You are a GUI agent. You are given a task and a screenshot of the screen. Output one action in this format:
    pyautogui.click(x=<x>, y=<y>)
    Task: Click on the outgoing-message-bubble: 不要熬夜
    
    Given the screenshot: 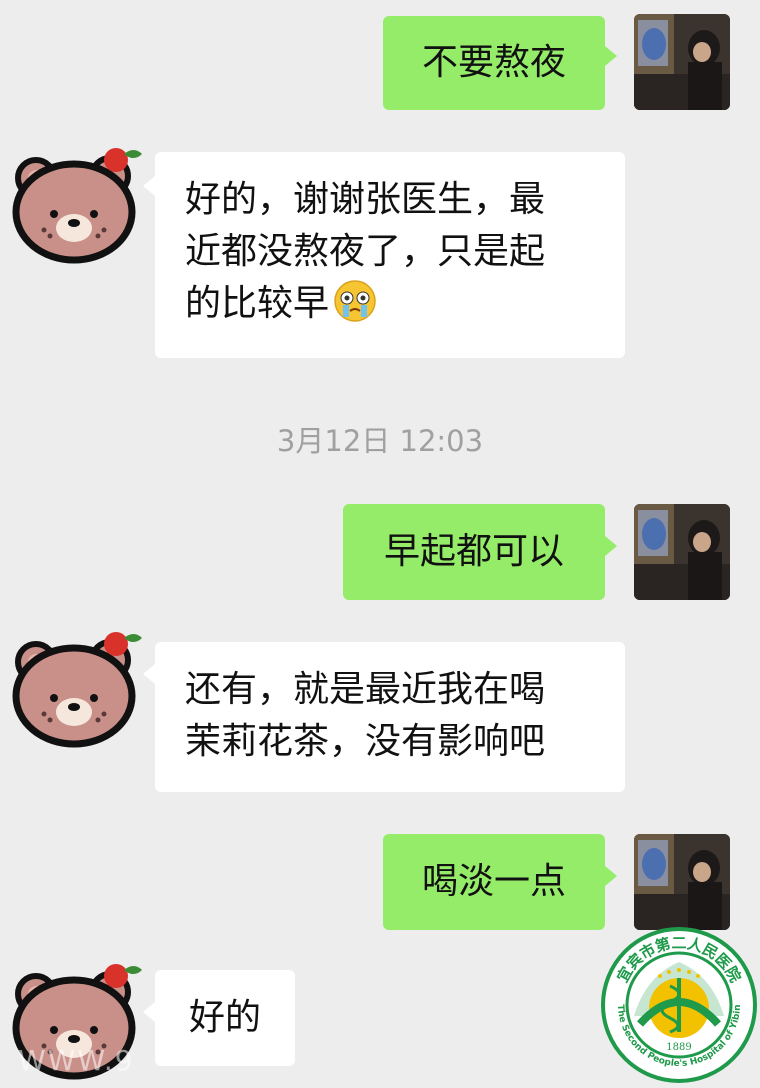 What is the action you would take?
    pyautogui.click(x=494, y=63)
    